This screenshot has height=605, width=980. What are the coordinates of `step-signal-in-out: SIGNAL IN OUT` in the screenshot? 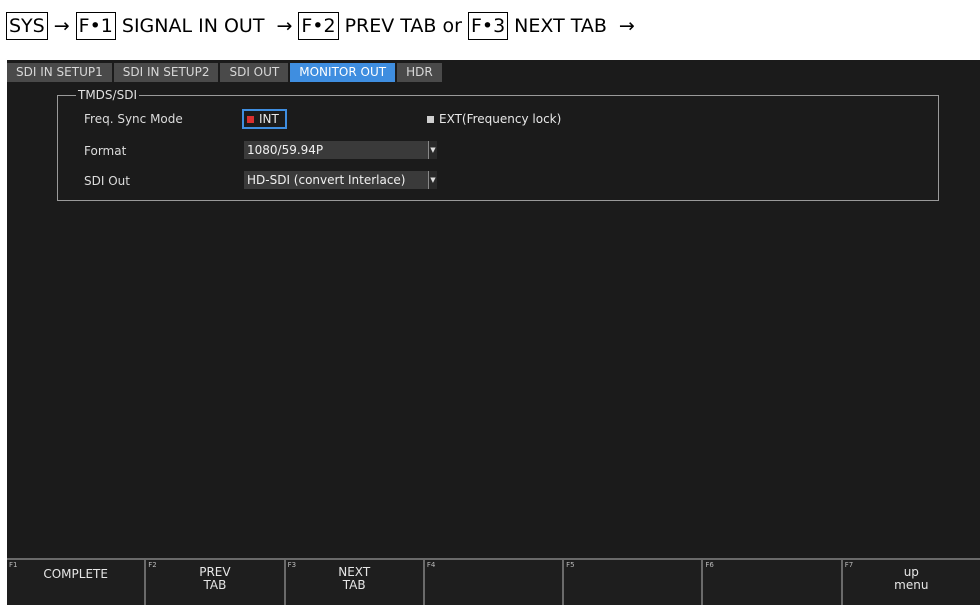 It's located at (193, 26).